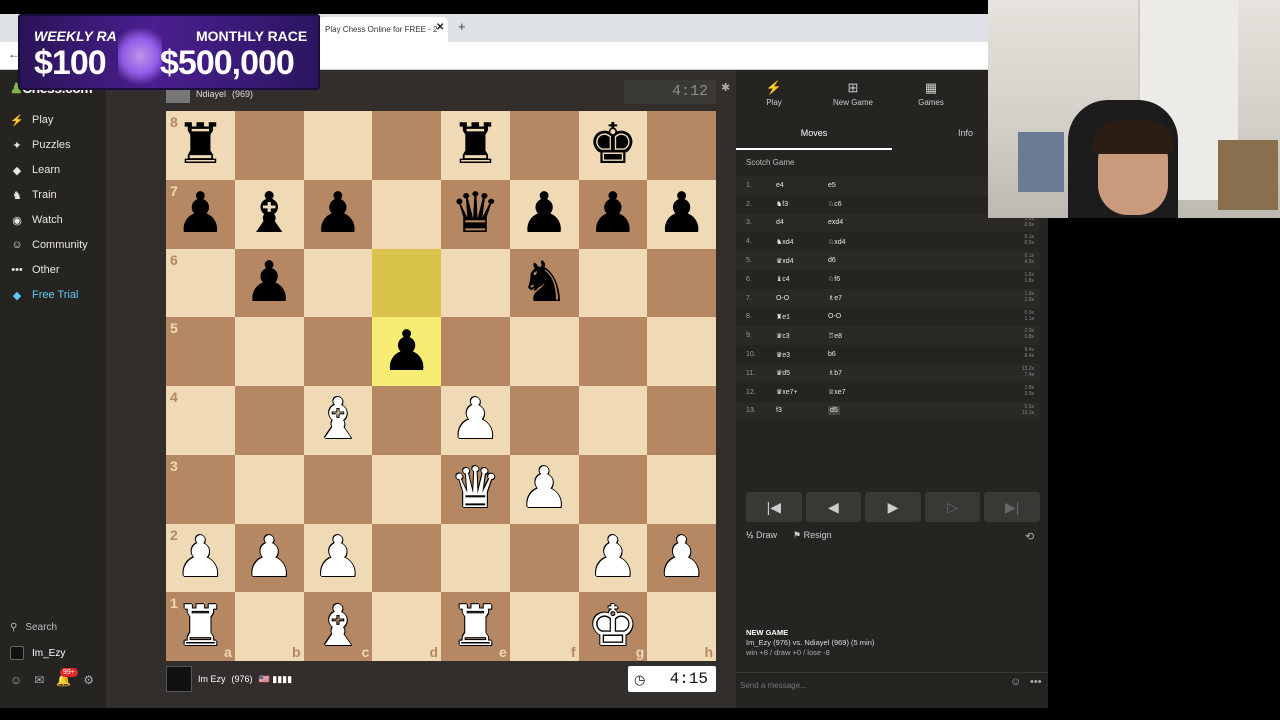 Image resolution: width=1280 pixels, height=720 pixels. Describe the element at coordinates (797, 373) in the screenshot. I see `white-move: ♛d5` at that location.